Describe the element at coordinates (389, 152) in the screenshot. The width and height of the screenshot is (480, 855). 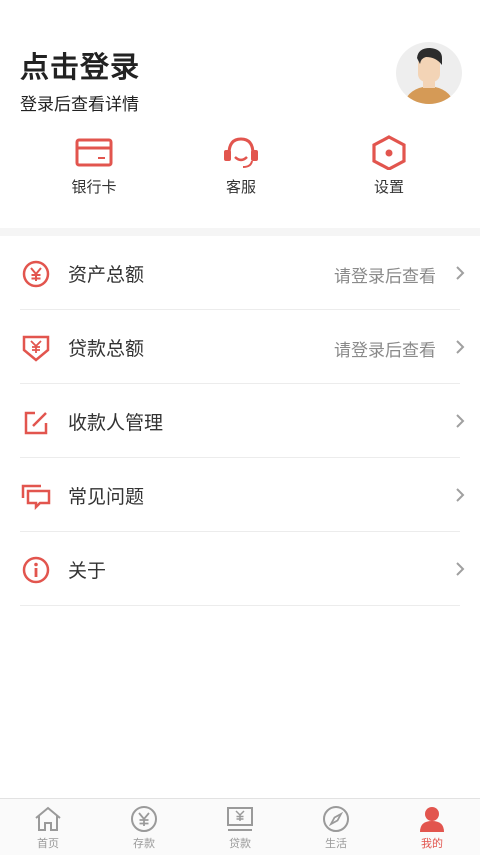
I see `settings-hexagon-icon` at that location.